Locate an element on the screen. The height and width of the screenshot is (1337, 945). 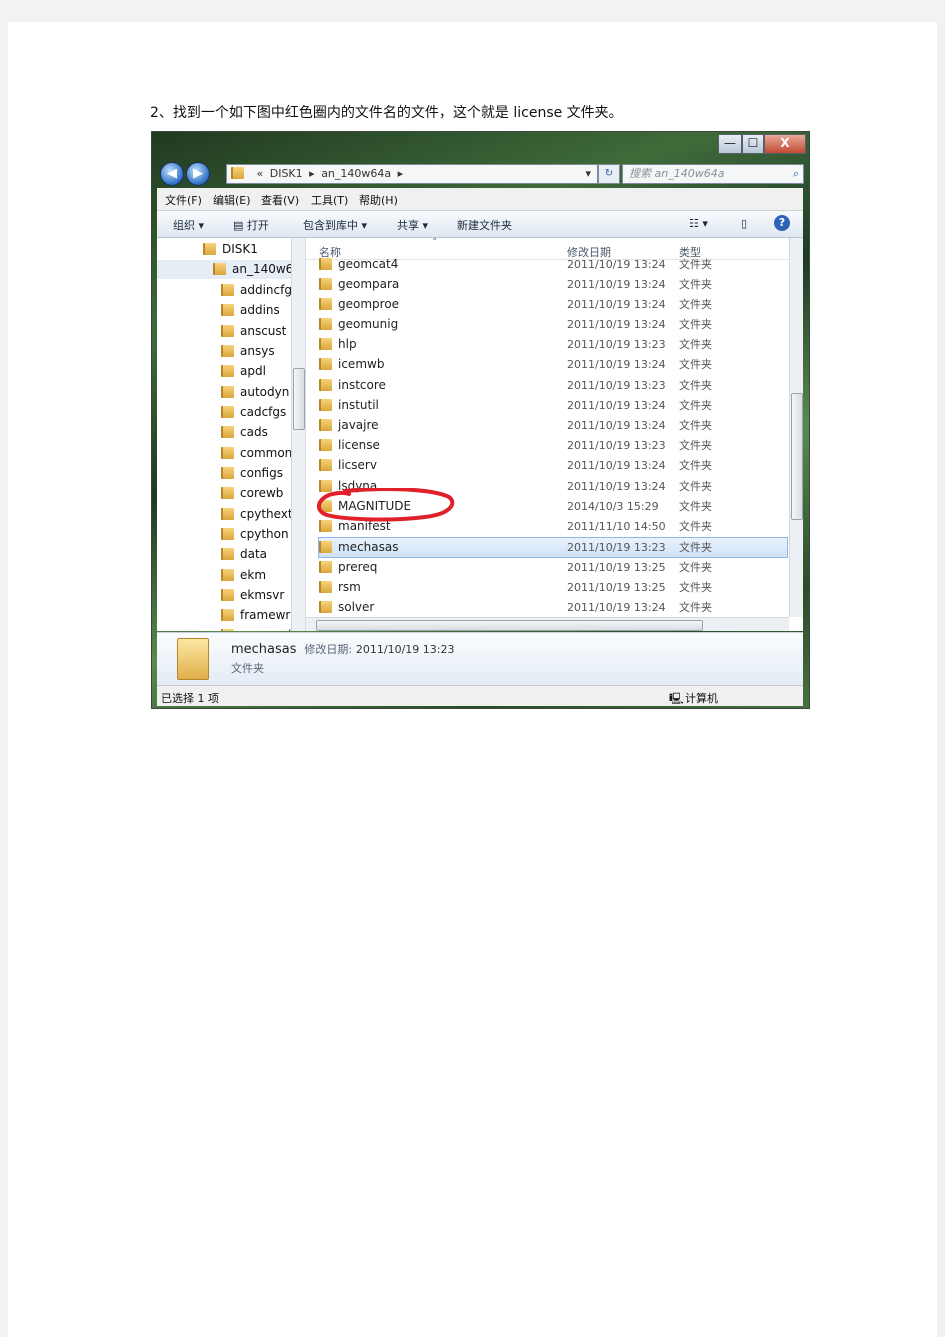
tree-item-label: cpython is located at coordinates (264, 534).